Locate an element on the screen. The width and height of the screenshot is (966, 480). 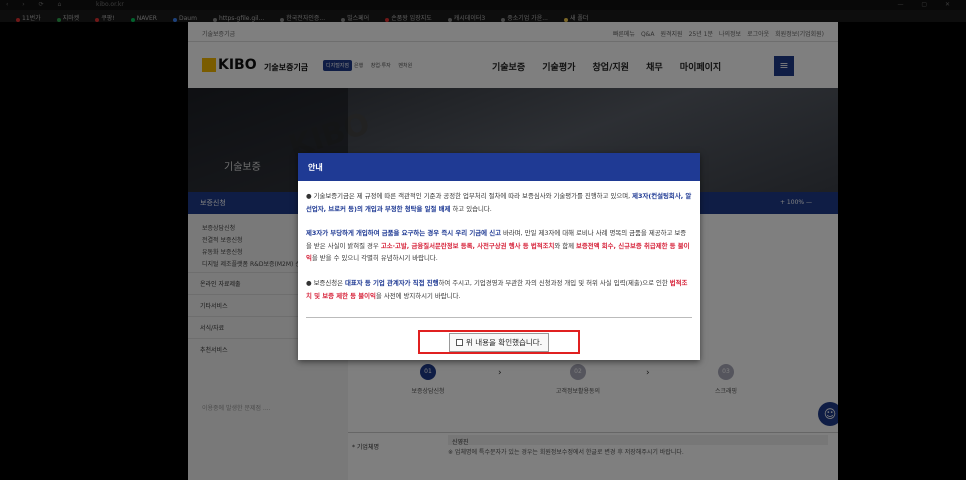
confirm-inner: 위 내용을 확인했습니다. is located at coordinates (499, 342).